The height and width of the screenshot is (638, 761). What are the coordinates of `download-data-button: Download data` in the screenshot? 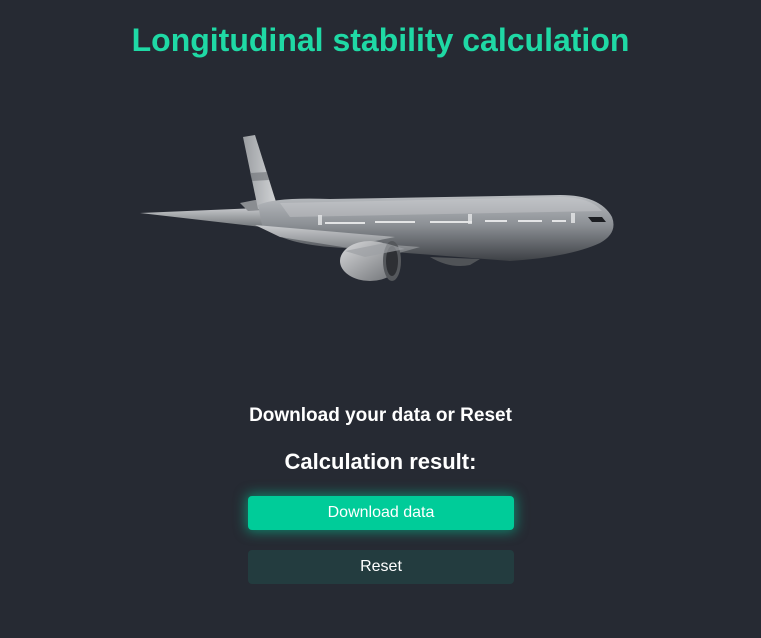 It's located at (381, 513).